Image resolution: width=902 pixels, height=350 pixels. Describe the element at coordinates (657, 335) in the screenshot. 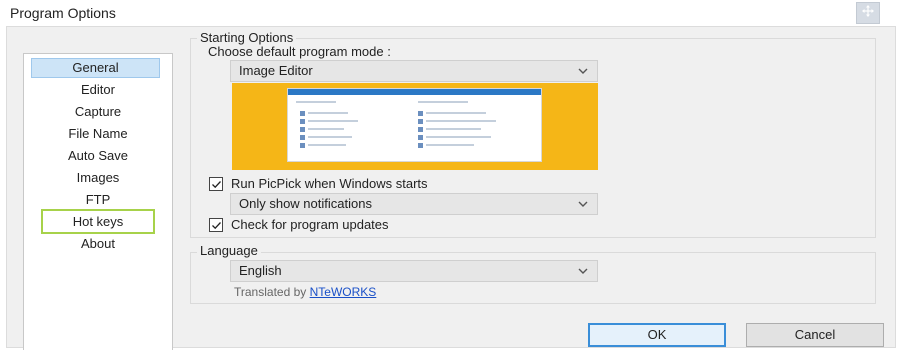

I see `ok-button: OK` at that location.